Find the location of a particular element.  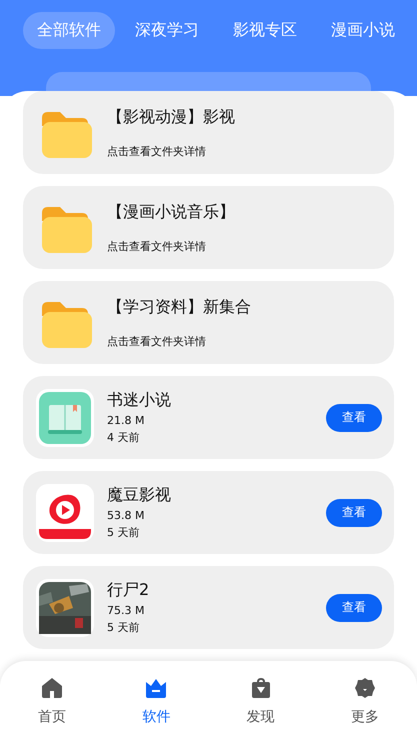

app-card: 行尸2 75.3 M 5 天前 查看 is located at coordinates (208, 607).